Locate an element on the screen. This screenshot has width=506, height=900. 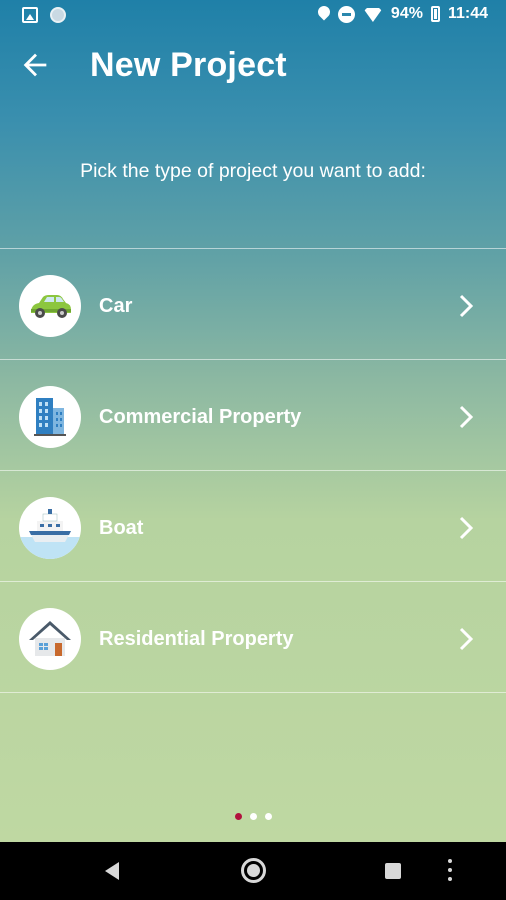
do-not-disturb-icon is located at coordinates (346, 14).